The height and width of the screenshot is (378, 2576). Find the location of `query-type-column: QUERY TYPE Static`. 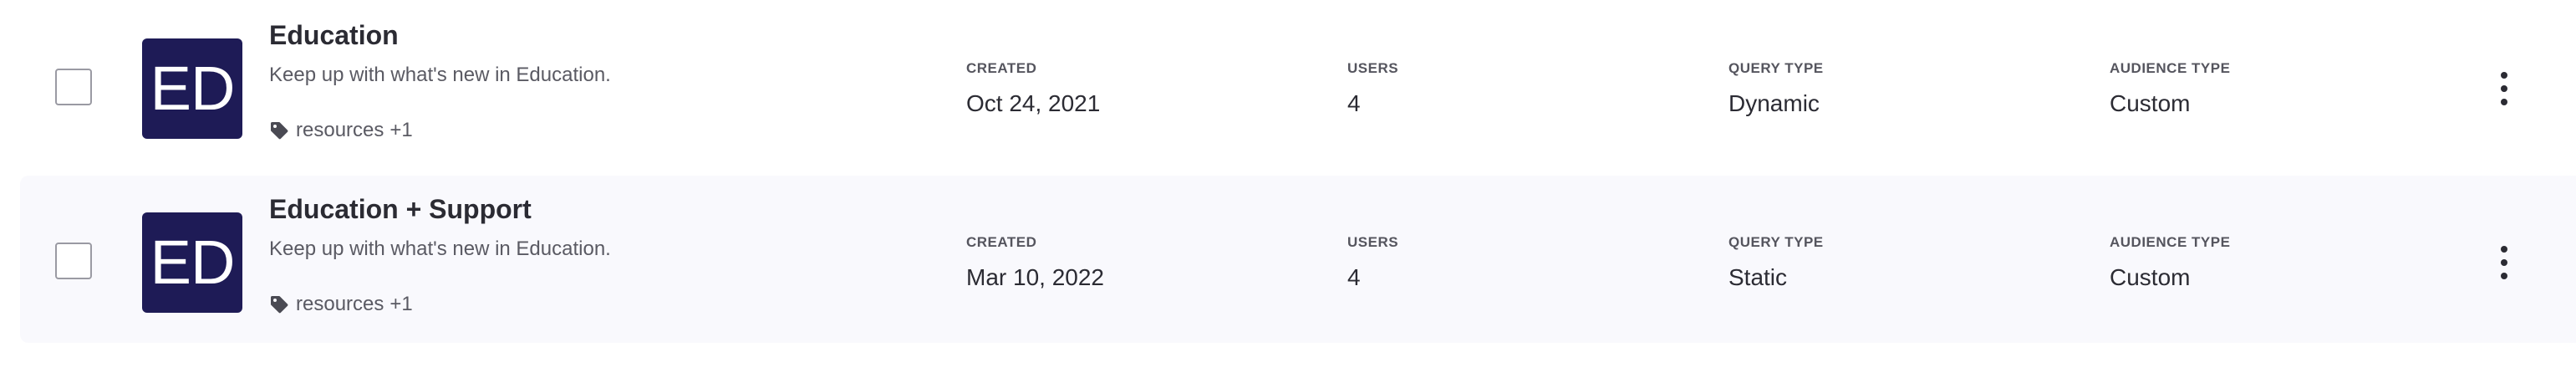

query-type-column: QUERY TYPE Static is located at coordinates (1776, 262).